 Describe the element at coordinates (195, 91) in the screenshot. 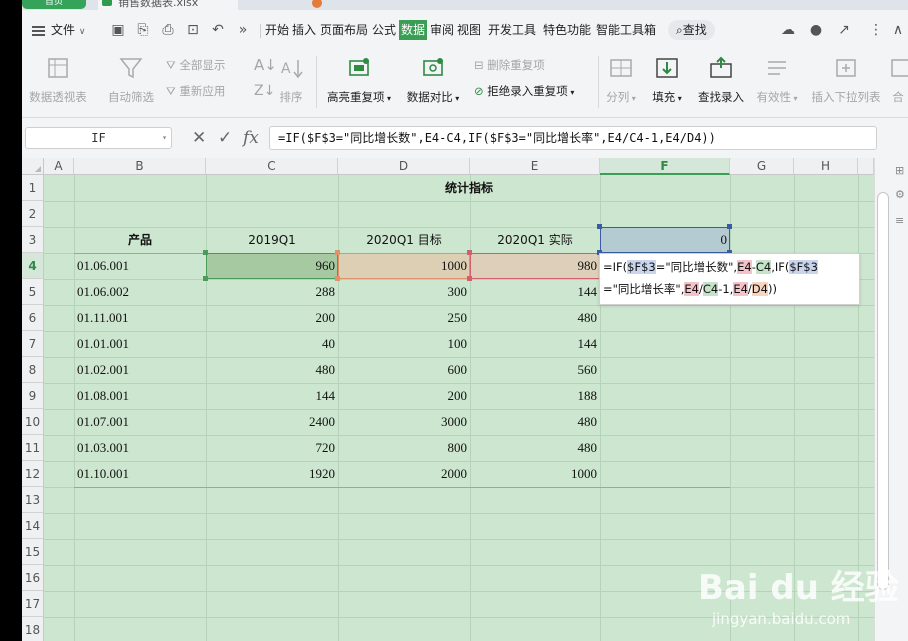

I see `reapply-button: ⛛ 重新应用` at that location.